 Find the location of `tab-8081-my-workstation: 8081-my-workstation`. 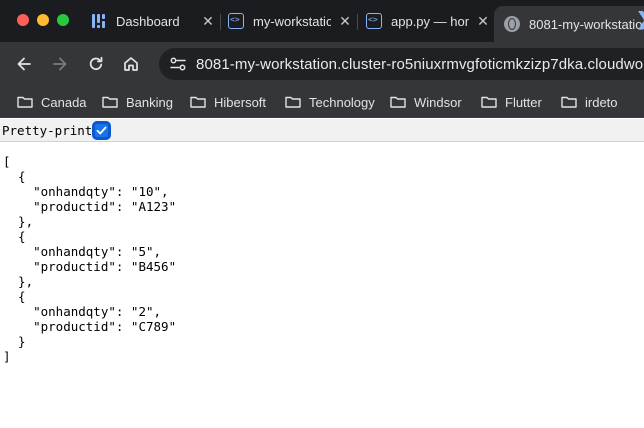

tab-8081-my-workstation: 8081-my-workstation is located at coordinates (569, 24).